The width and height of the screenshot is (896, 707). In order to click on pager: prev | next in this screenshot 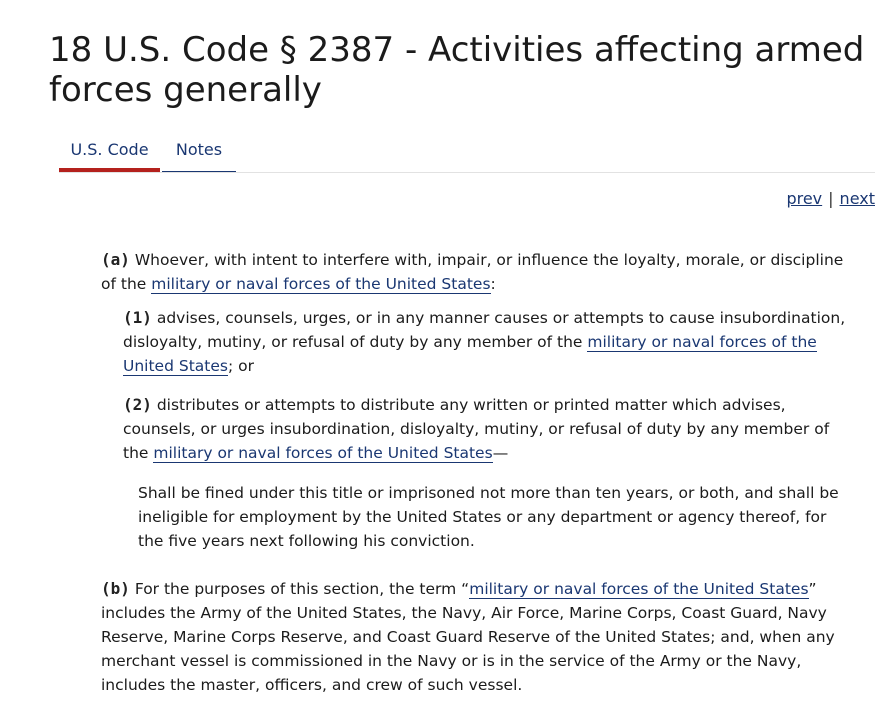, I will do `click(830, 198)`.